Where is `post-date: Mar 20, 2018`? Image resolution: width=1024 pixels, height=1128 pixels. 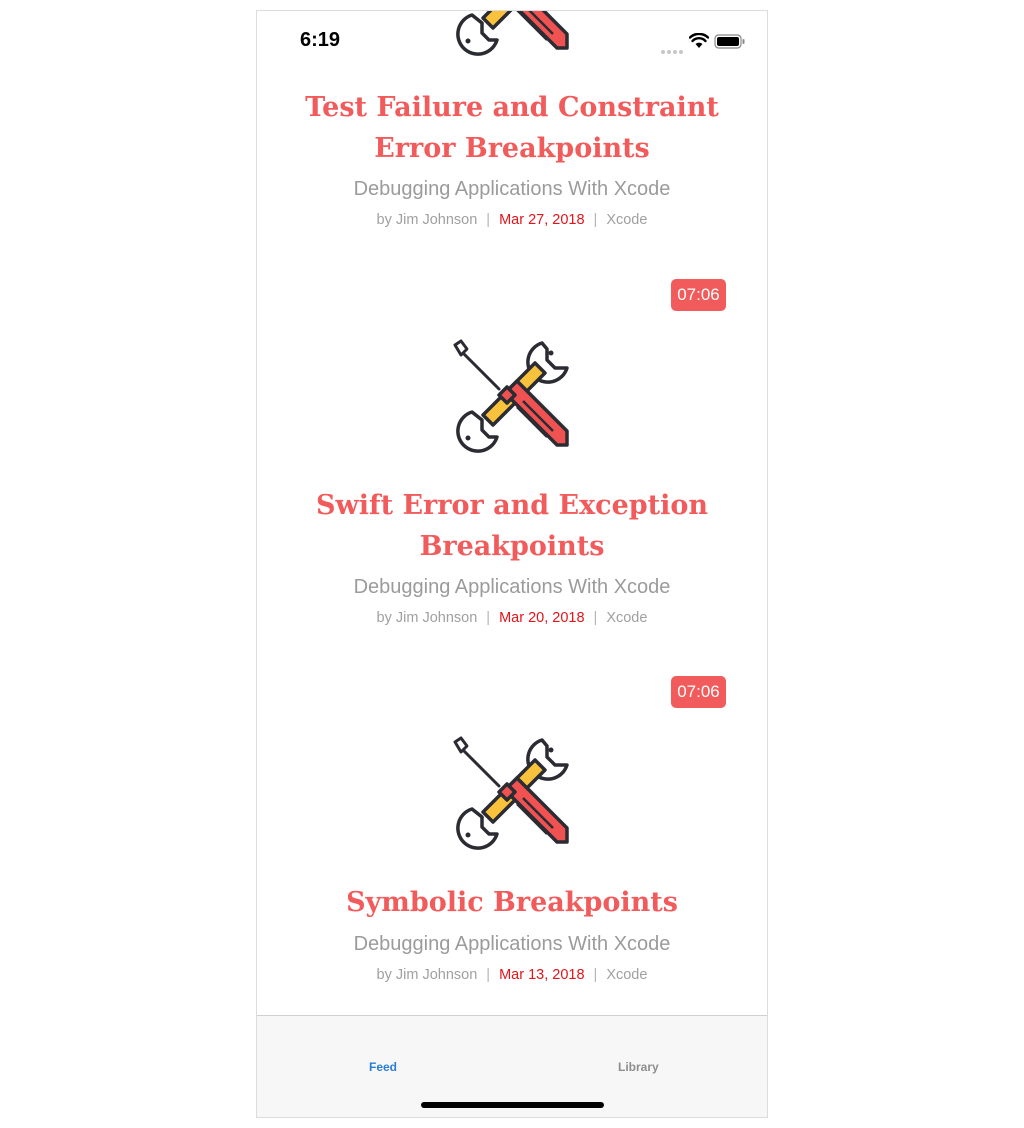
post-date: Mar 20, 2018 is located at coordinates (542, 618).